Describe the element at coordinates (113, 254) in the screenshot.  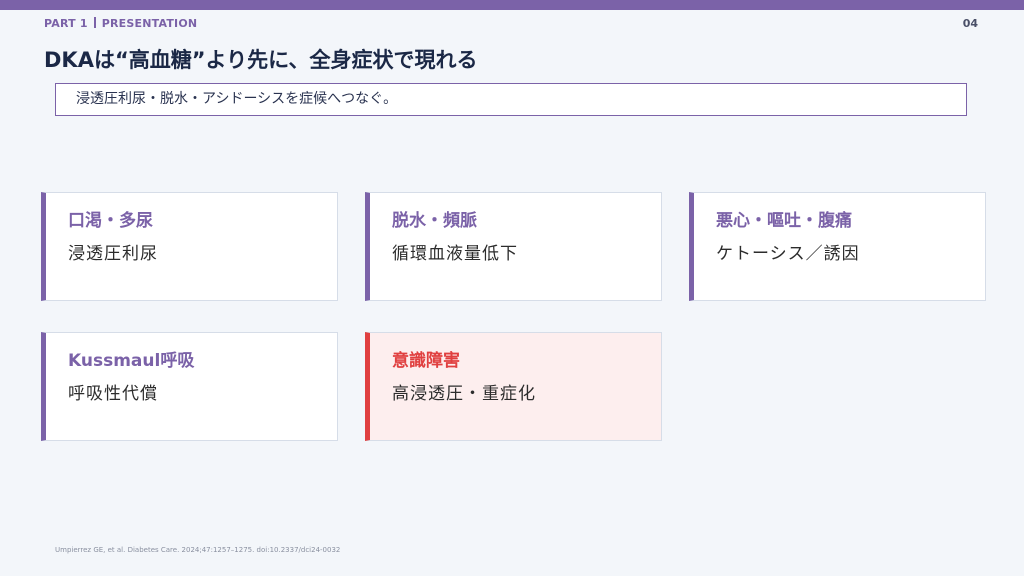
I see `card-body: 浸透圧利尿` at that location.